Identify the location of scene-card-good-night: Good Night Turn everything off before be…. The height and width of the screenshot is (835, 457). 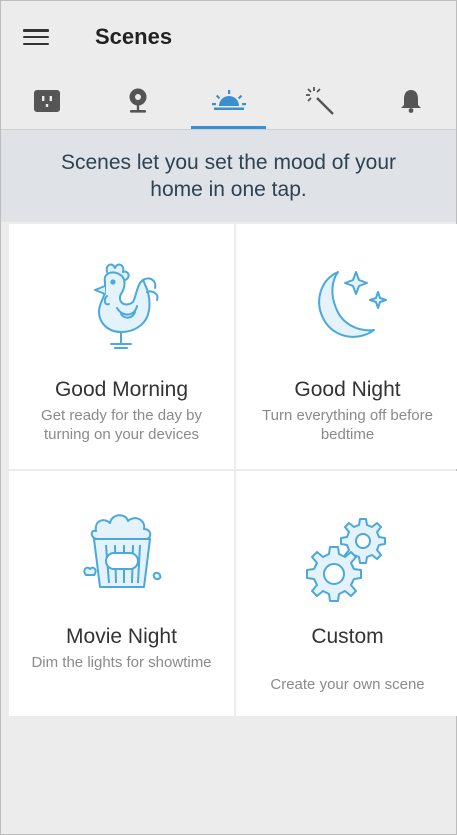
(346, 346).